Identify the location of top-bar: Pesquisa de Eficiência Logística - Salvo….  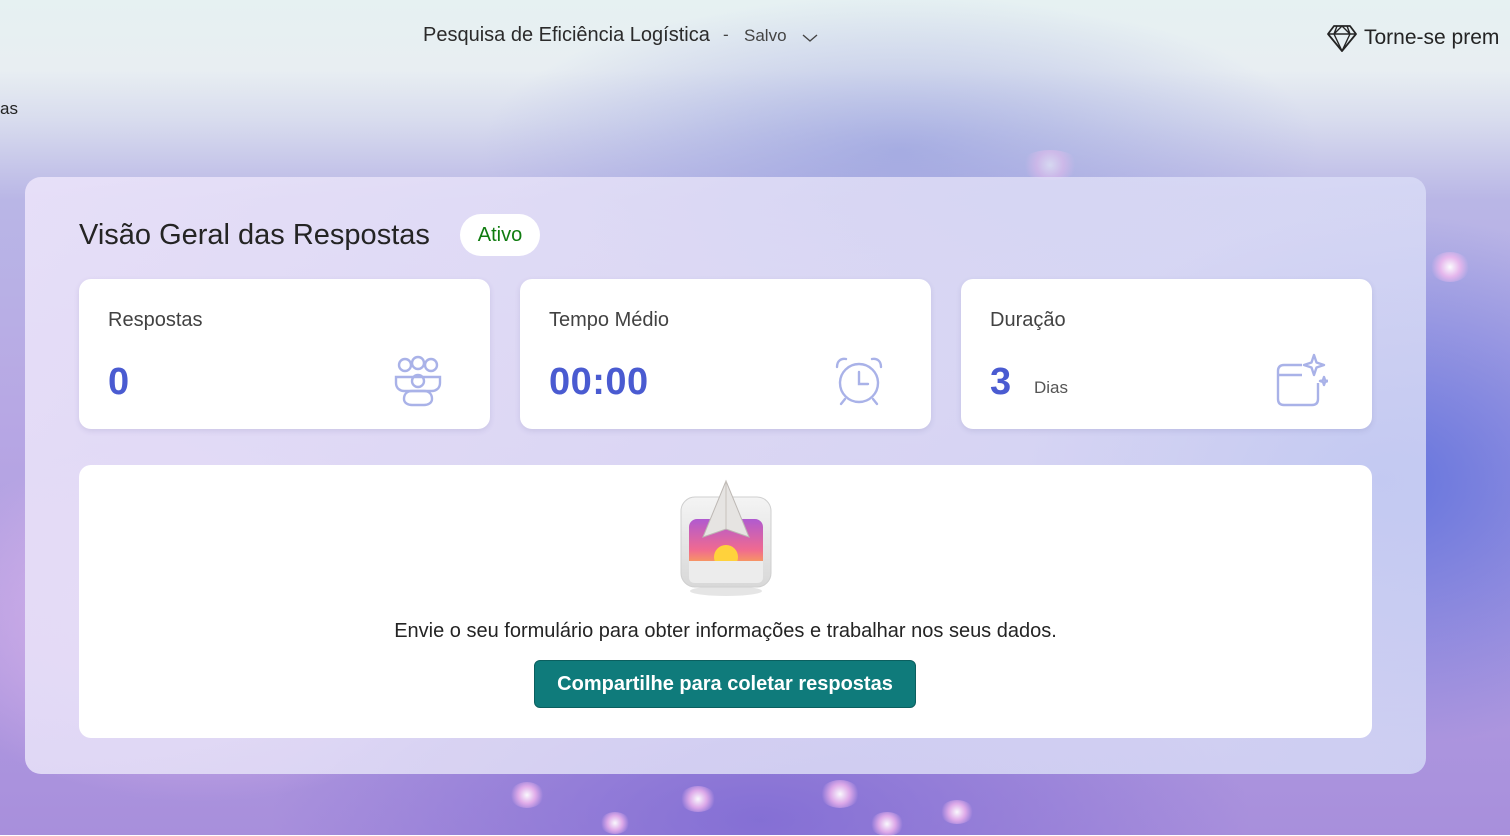
(755, 37).